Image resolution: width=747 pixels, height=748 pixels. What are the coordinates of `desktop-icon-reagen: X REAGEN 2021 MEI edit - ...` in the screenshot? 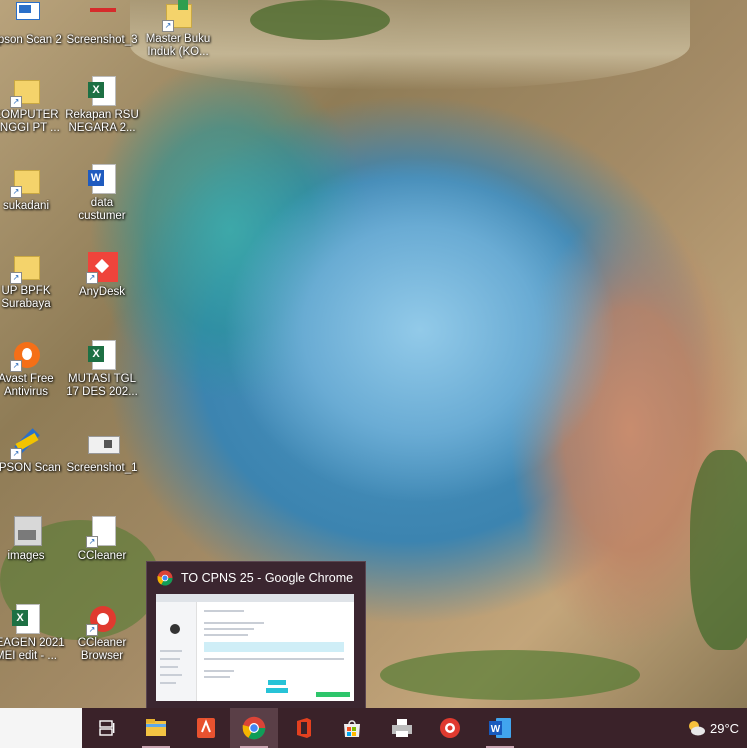 It's located at (33, 633).